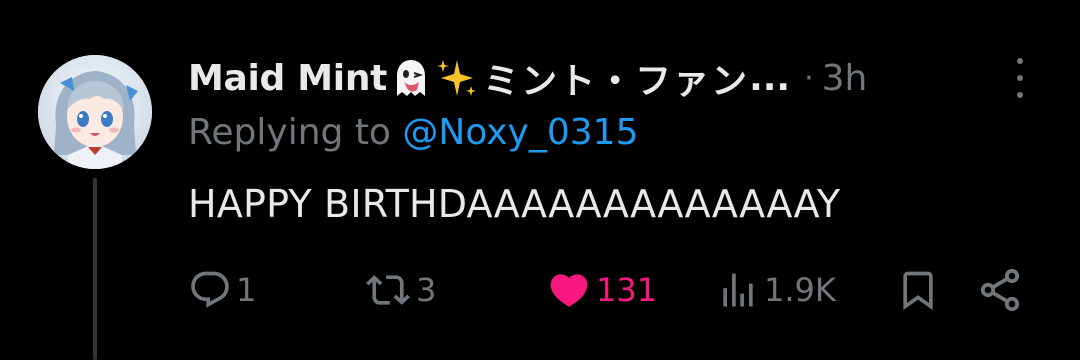 This screenshot has height=360, width=1080. I want to click on timestamp: 3h, so click(845, 78).